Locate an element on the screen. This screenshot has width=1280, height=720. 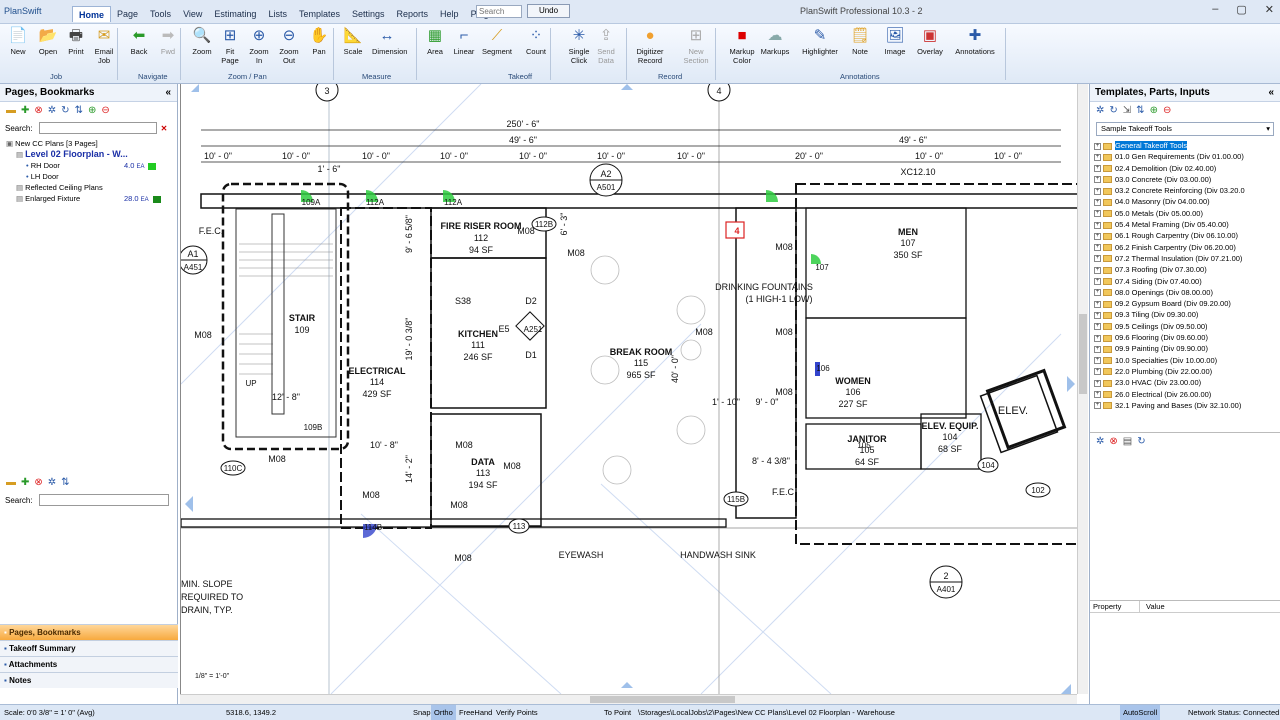
template-folder-item: +09.5 Ceilings (Div 09.50.00) is located at coordinates (1187, 326).